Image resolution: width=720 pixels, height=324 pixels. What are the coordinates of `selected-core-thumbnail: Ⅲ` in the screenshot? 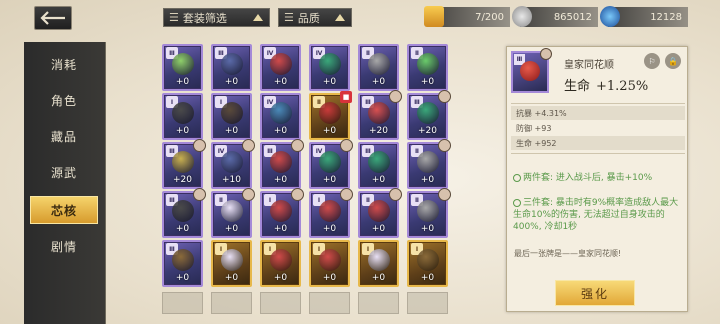 It's located at (531, 70).